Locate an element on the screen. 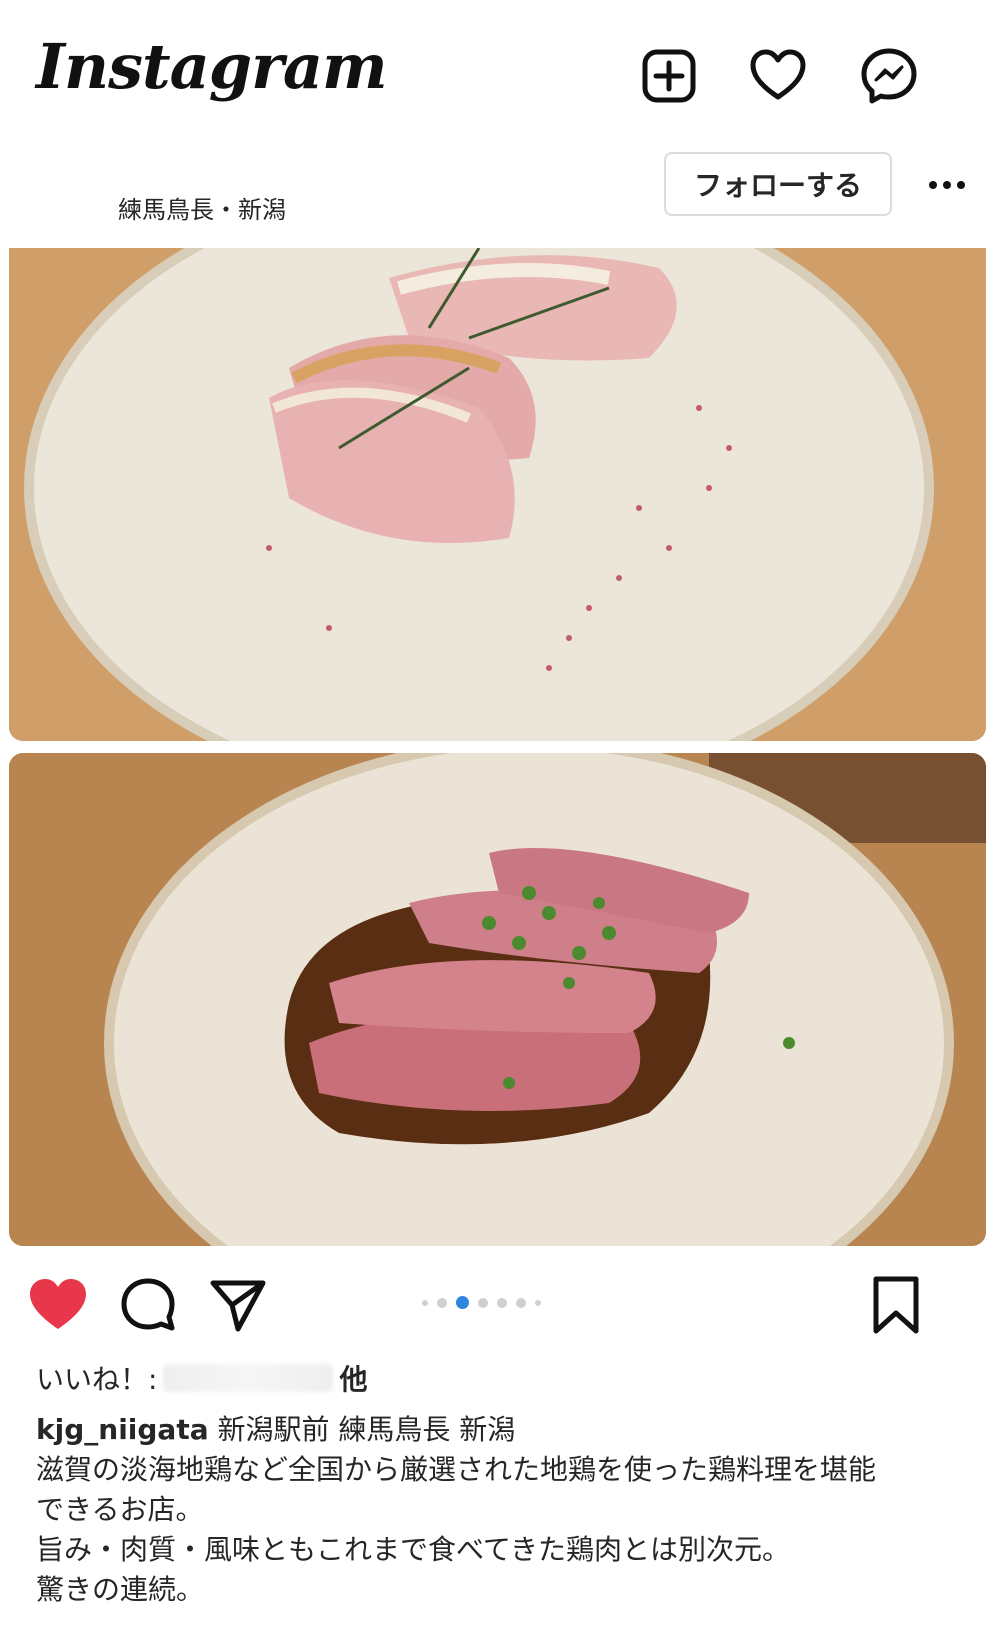  like-icon is located at coordinates (58, 1305).